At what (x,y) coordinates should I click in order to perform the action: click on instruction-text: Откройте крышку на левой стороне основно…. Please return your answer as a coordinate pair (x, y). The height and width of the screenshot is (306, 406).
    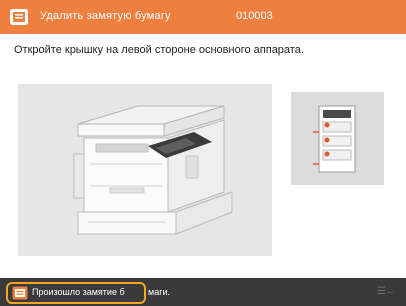
    Looking at the image, I should click on (159, 50).